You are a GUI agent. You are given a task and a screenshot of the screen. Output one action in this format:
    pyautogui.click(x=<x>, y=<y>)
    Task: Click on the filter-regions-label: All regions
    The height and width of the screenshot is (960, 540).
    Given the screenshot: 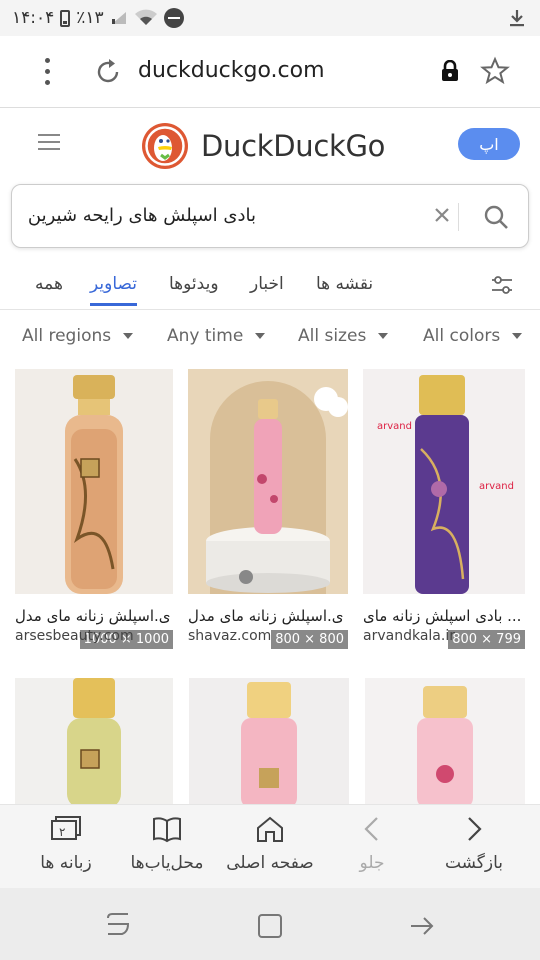 What is the action you would take?
    pyautogui.click(x=67, y=336)
    